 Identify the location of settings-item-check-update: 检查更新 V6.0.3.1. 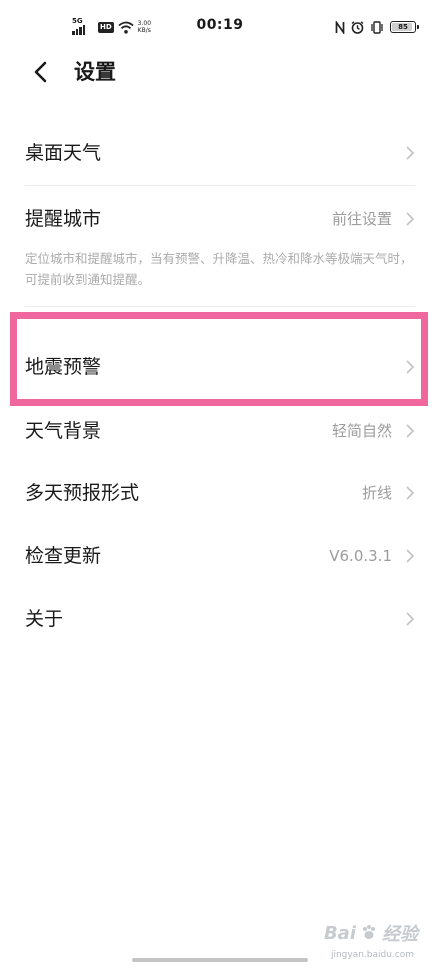
(220, 556).